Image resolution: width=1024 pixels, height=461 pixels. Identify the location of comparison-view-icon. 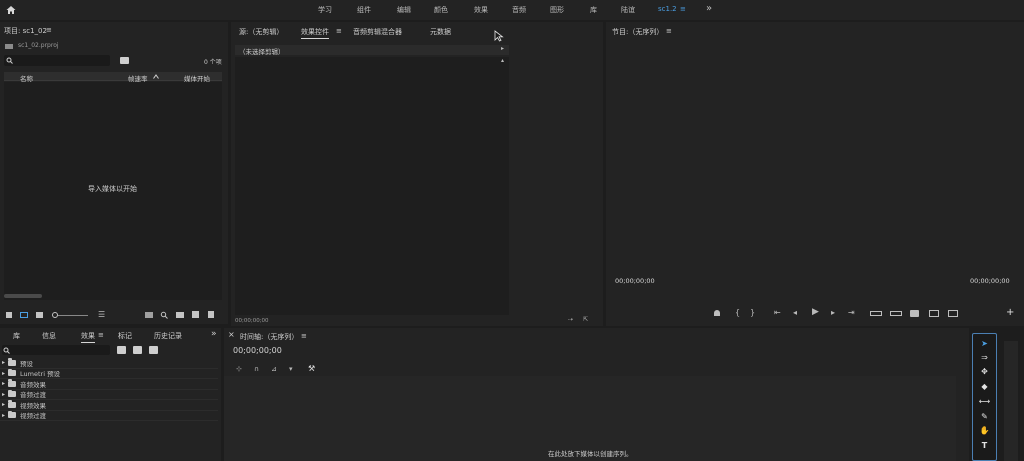
(934, 313).